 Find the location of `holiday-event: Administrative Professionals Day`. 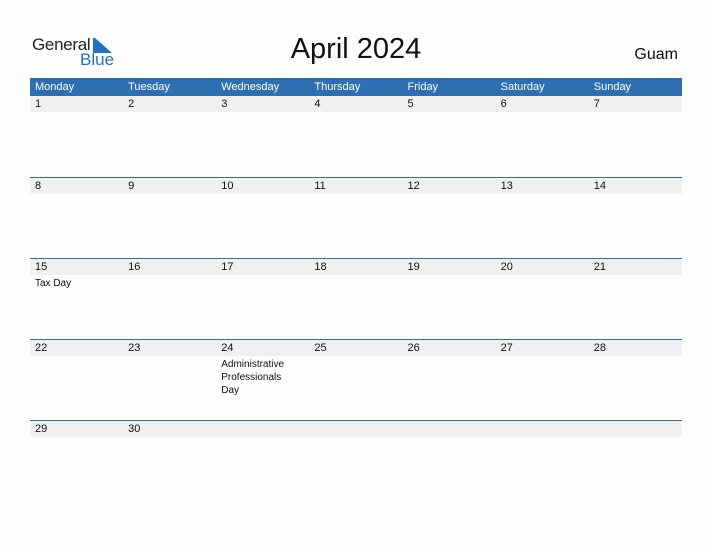

holiday-event: Administrative Professionals Day is located at coordinates (253, 377).